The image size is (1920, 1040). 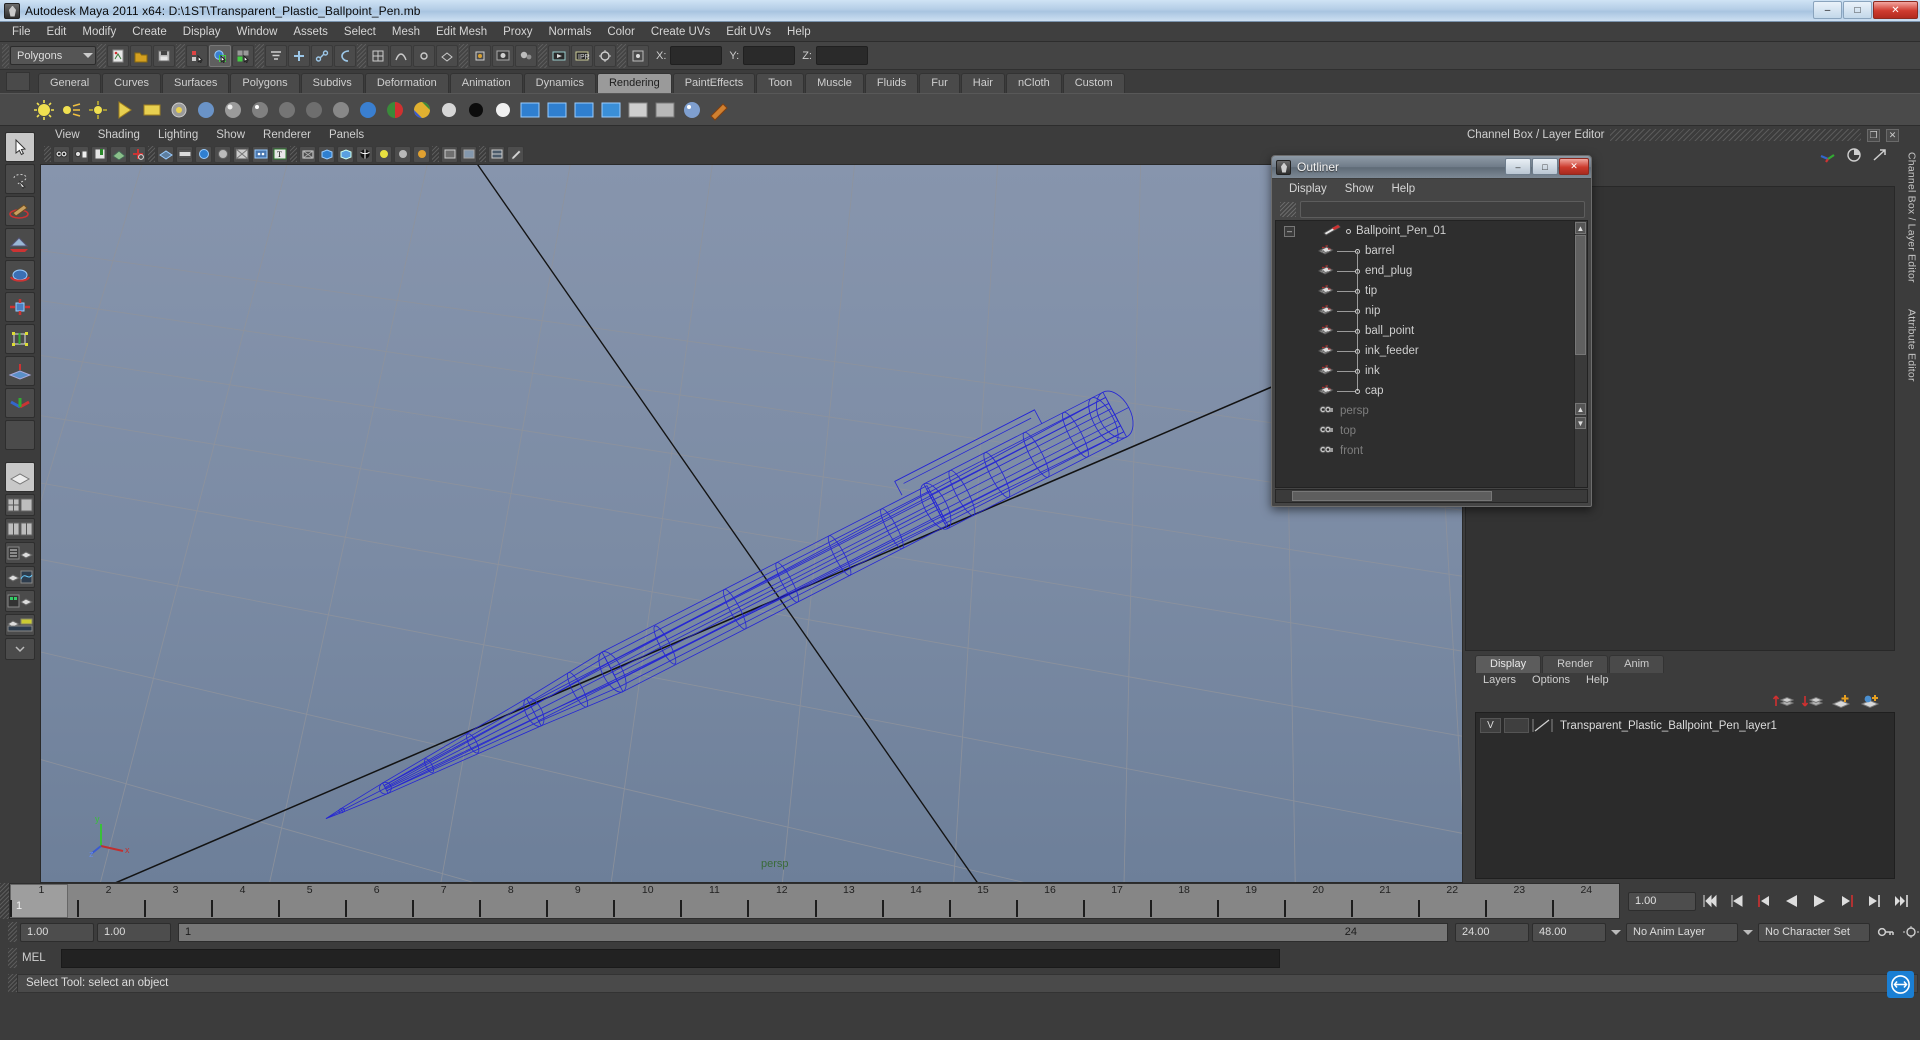 What do you see at coordinates (1431, 276) in the screenshot?
I see `outliner-item-end_plug: end_plug` at bounding box center [1431, 276].